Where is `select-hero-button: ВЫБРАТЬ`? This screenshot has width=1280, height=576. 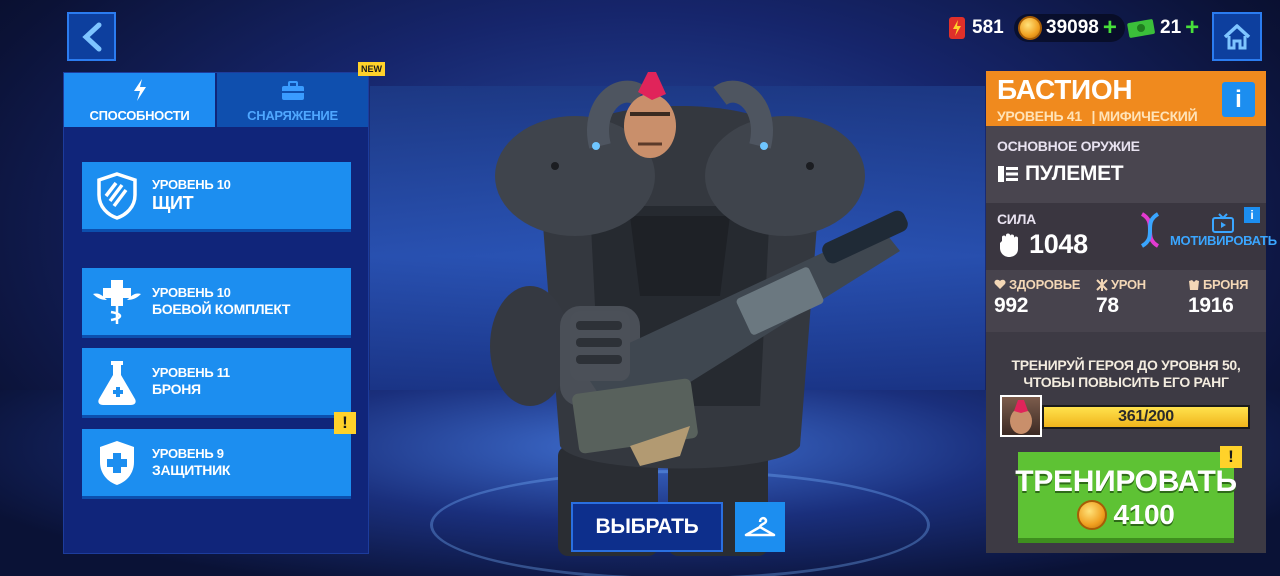 select-hero-button: ВЫБРАТЬ is located at coordinates (647, 527).